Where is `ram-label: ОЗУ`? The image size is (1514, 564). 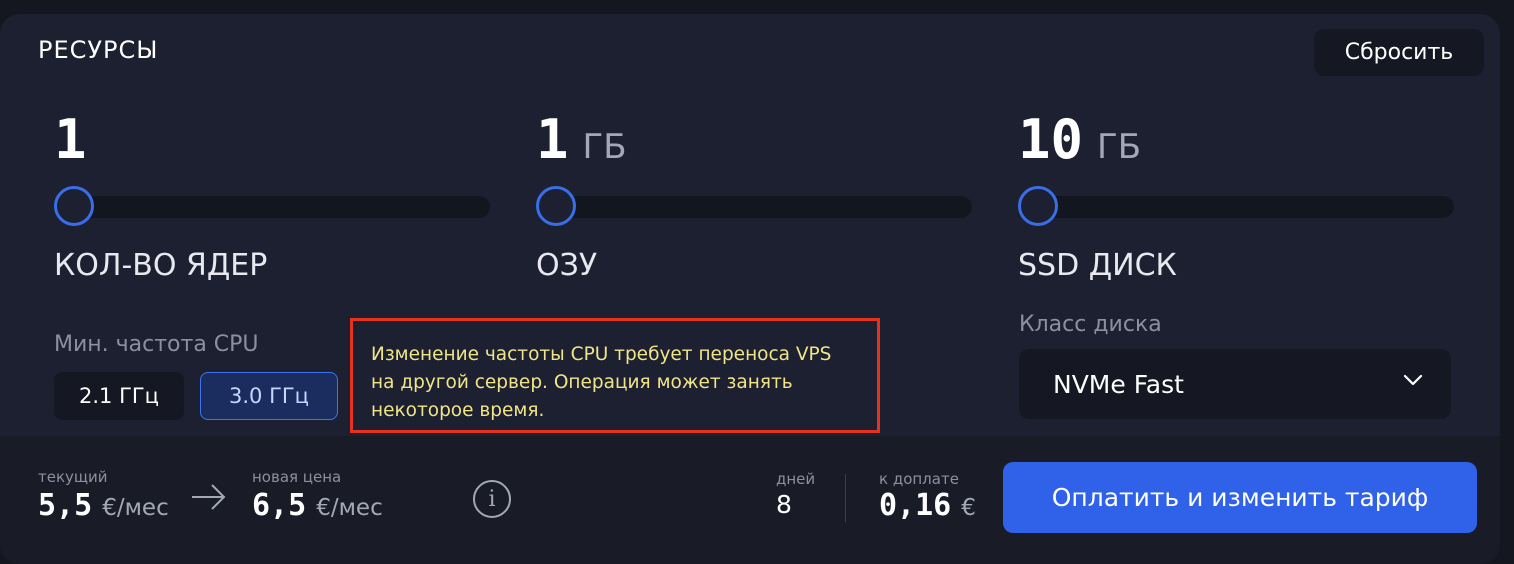 ram-label: ОЗУ is located at coordinates (567, 265).